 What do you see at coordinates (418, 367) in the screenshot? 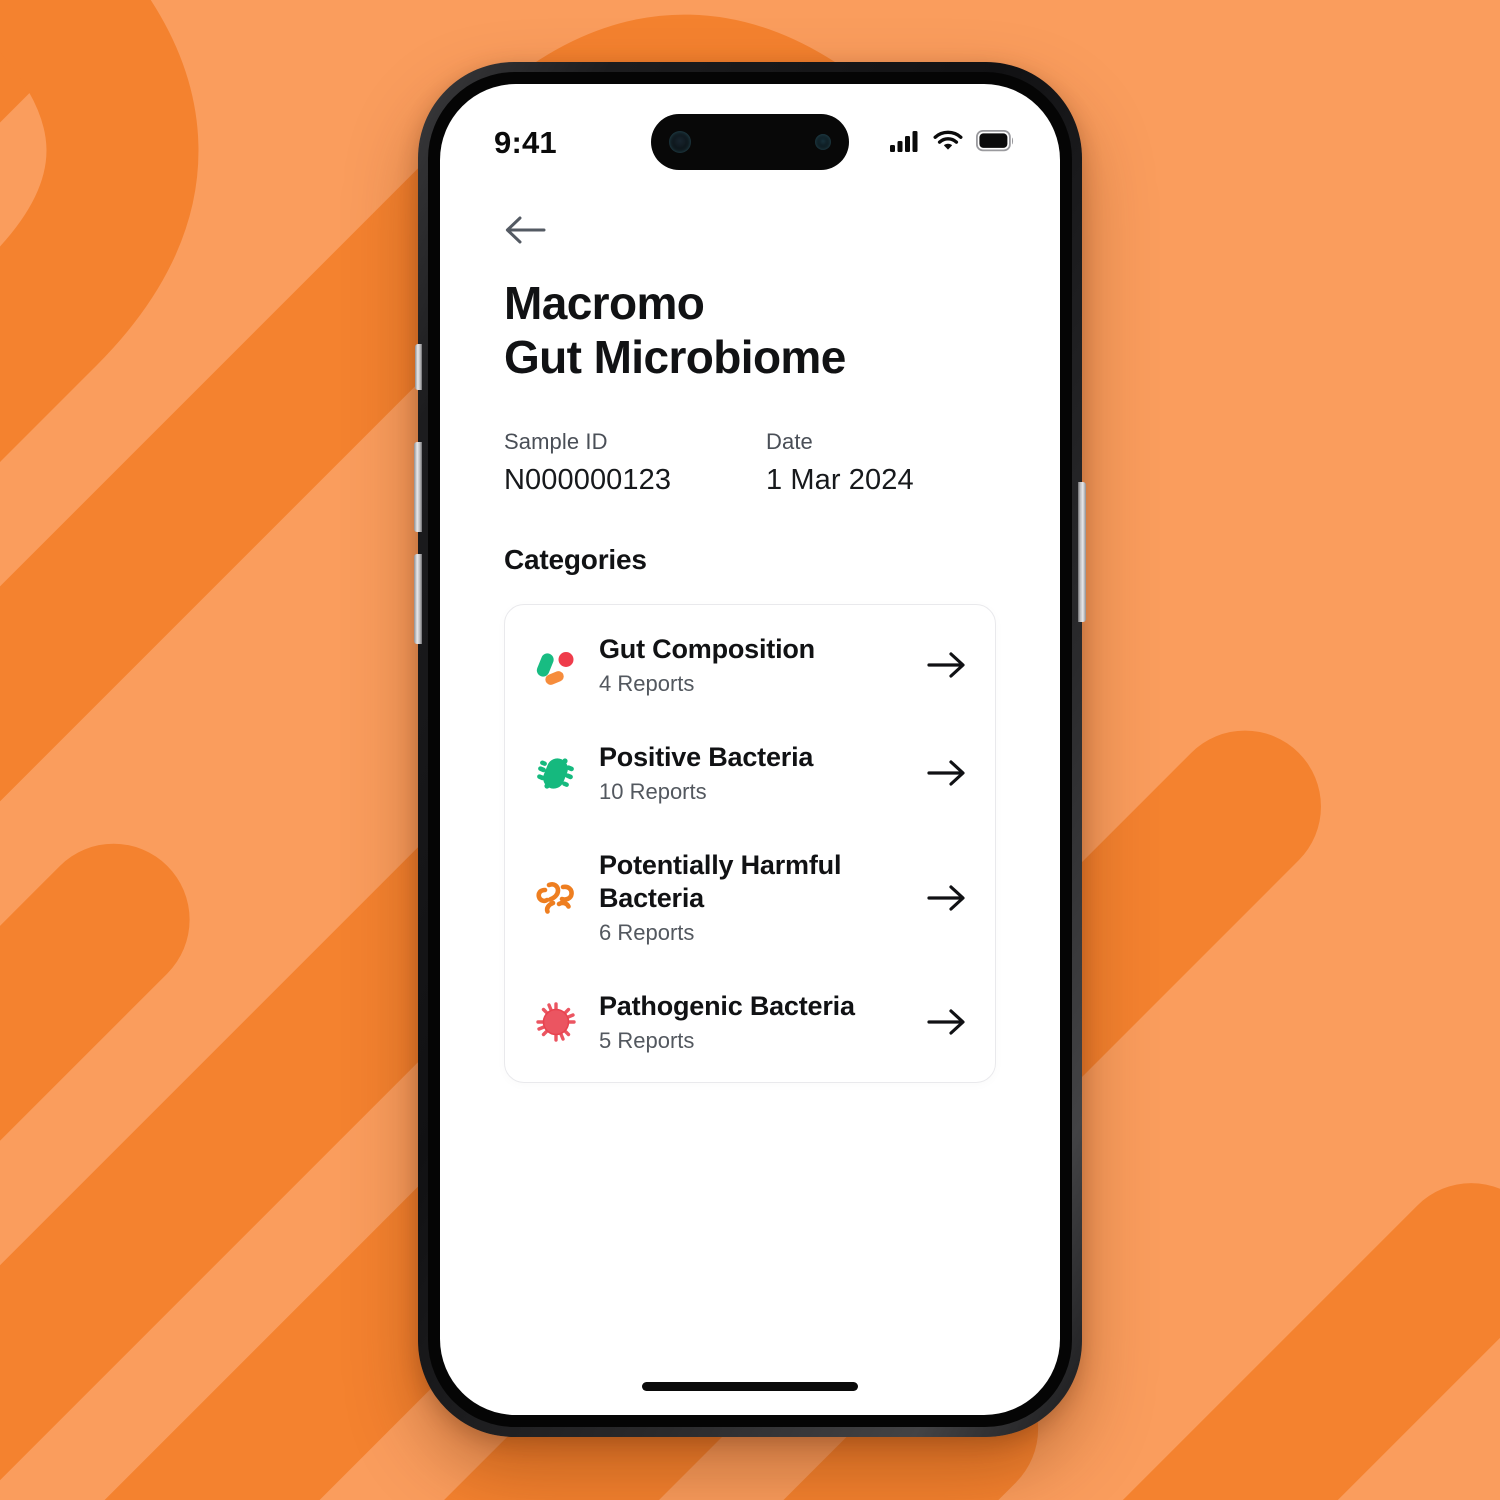
I see `silent-switch-button` at bounding box center [418, 367].